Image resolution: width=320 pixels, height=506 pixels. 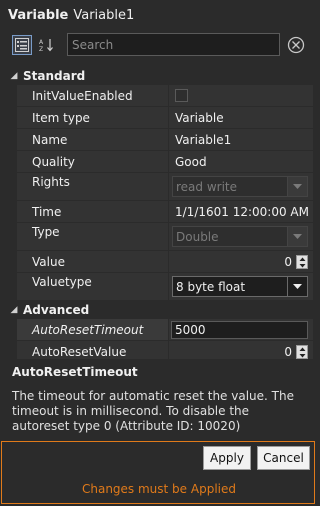 I want to click on valuetype-select: 8 byte float, so click(x=240, y=286).